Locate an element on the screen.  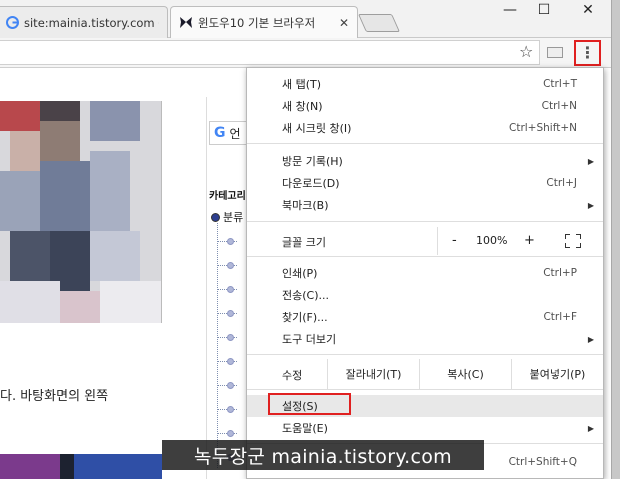
zoom-out-button: - is located at coordinates (454, 240).